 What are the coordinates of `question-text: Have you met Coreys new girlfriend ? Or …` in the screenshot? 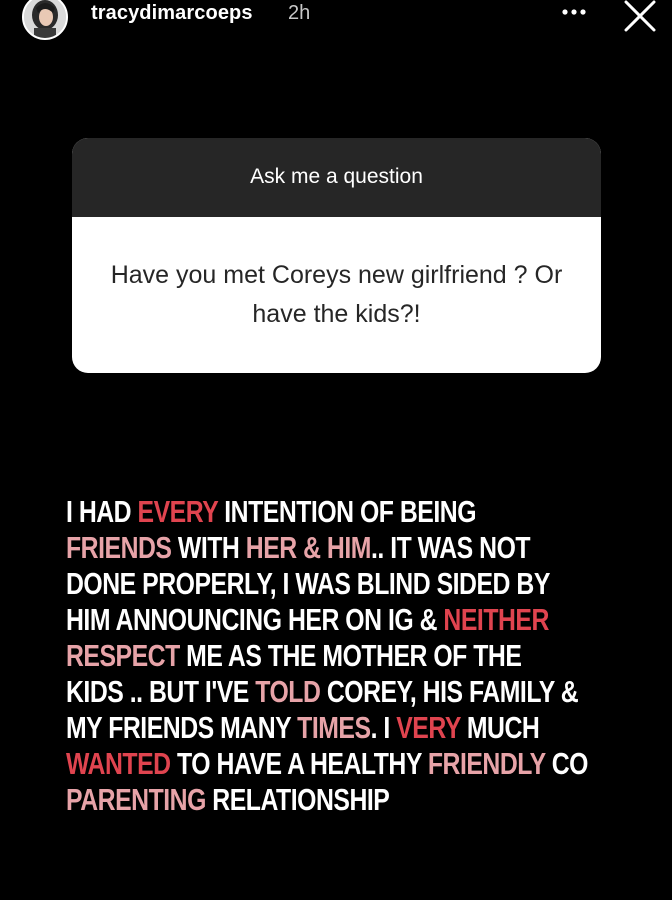 It's located at (336, 294).